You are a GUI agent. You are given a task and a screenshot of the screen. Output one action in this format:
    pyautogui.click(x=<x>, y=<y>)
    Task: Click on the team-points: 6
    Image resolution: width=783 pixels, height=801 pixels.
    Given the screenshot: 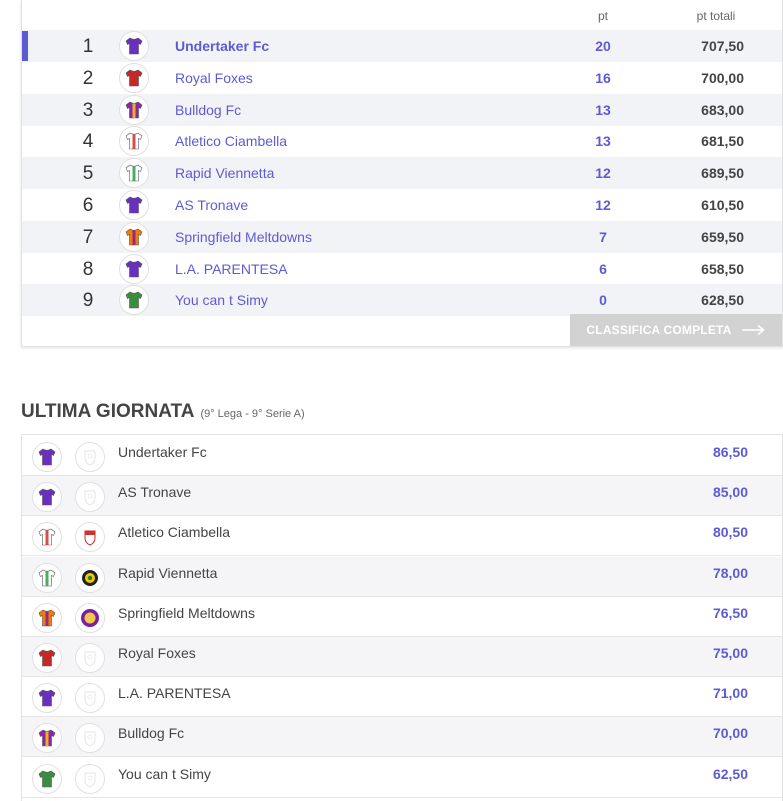 What is the action you would take?
    pyautogui.click(x=603, y=268)
    